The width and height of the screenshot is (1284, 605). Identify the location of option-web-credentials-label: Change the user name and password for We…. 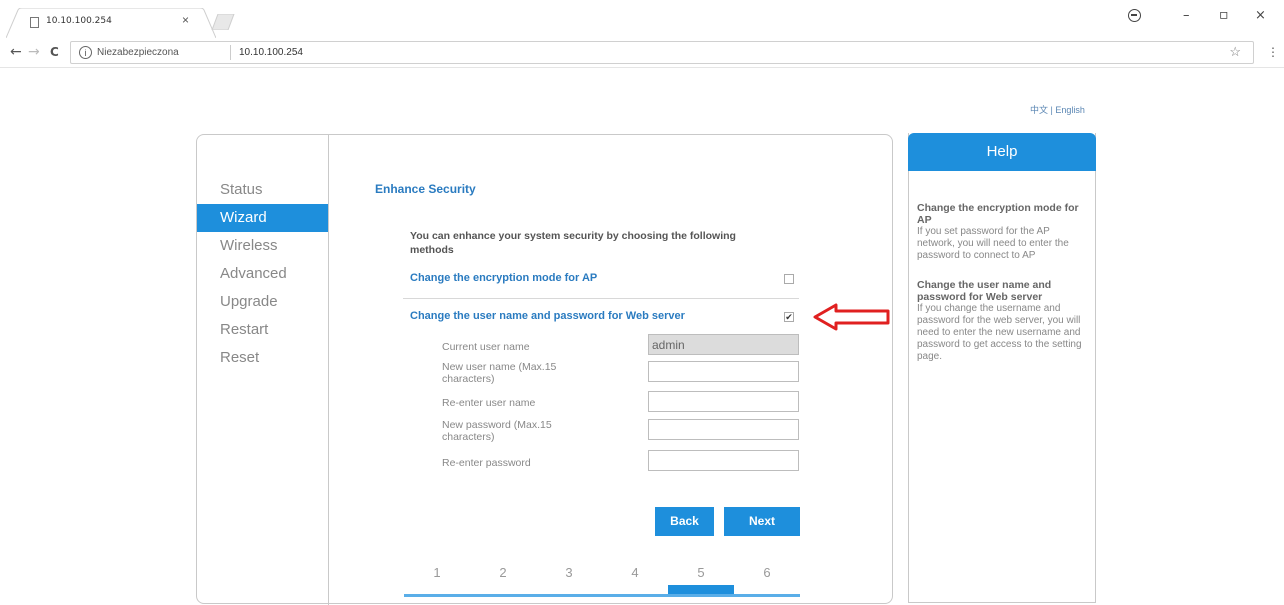
(547, 316).